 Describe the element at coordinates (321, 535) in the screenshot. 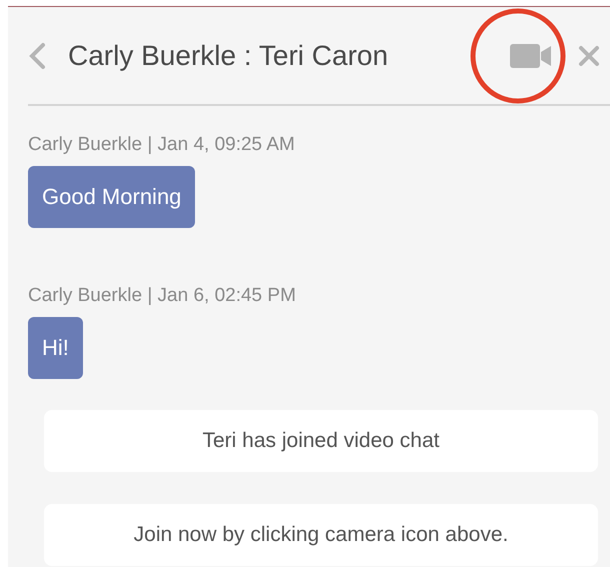

I see `notice-text: Join now by clicking camera icon above.` at that location.